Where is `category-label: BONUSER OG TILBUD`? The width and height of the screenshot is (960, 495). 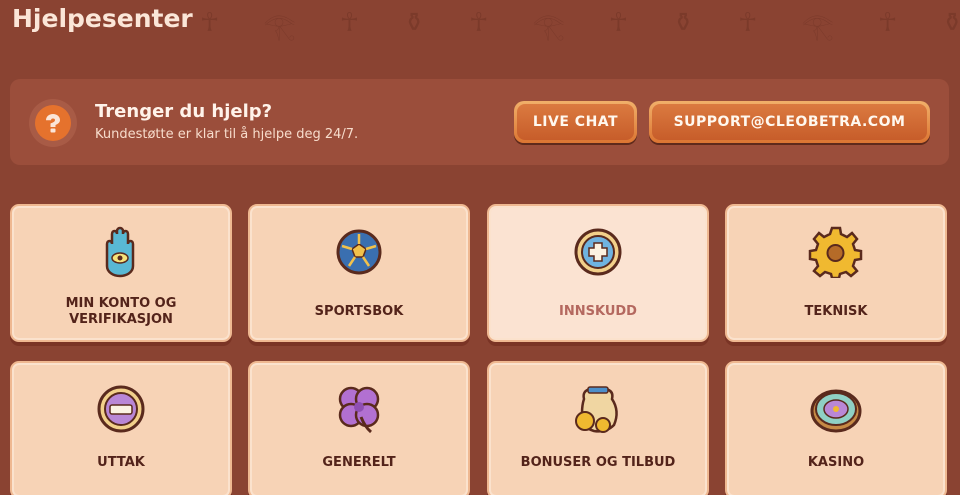
category-label: BONUSER OG TILBUD is located at coordinates (598, 462).